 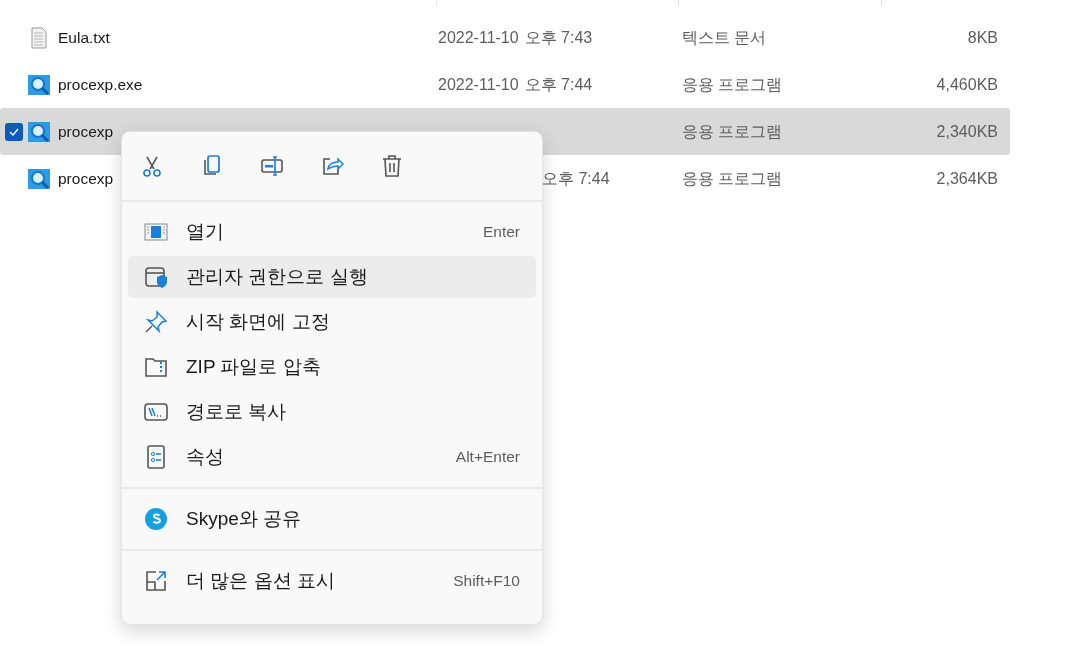 I want to click on menu-item: 열기 Enter, so click(x=332, y=232).